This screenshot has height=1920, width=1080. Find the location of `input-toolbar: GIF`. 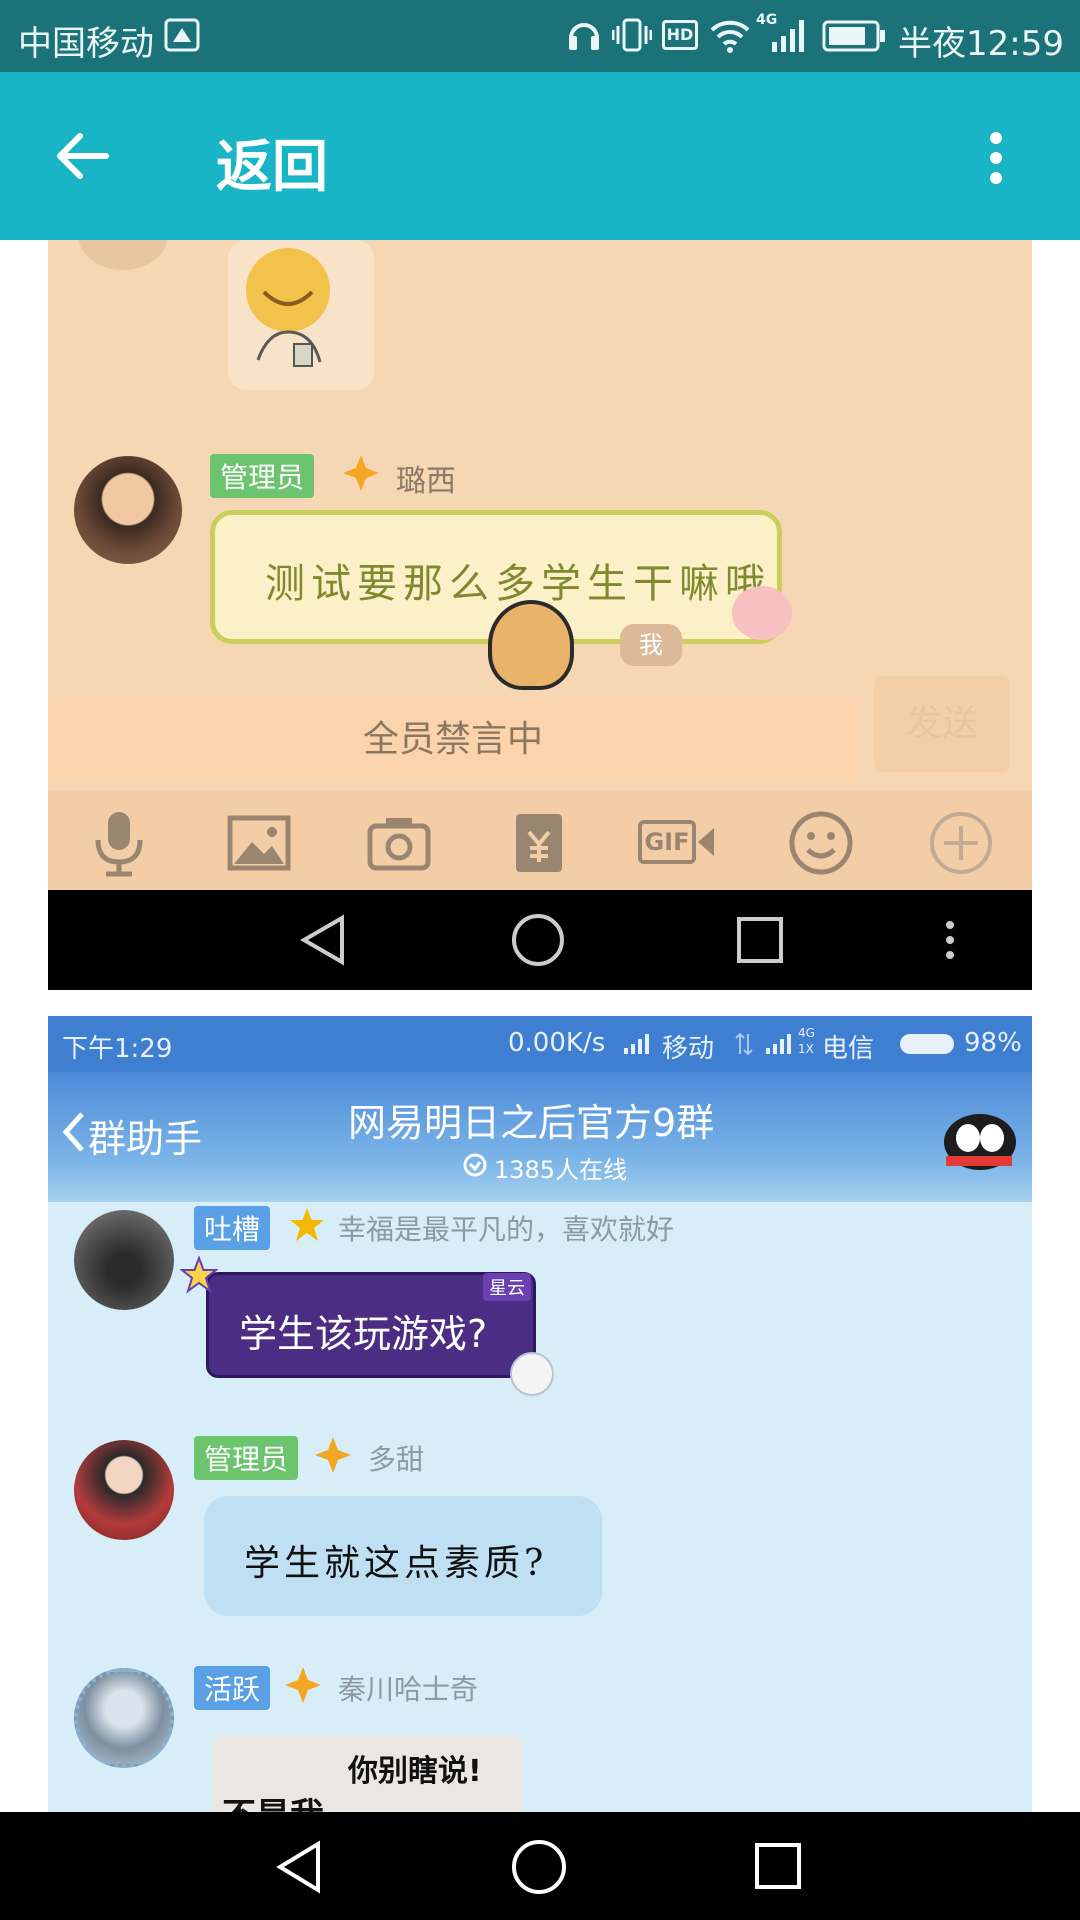

input-toolbar: GIF is located at coordinates (540, 840).